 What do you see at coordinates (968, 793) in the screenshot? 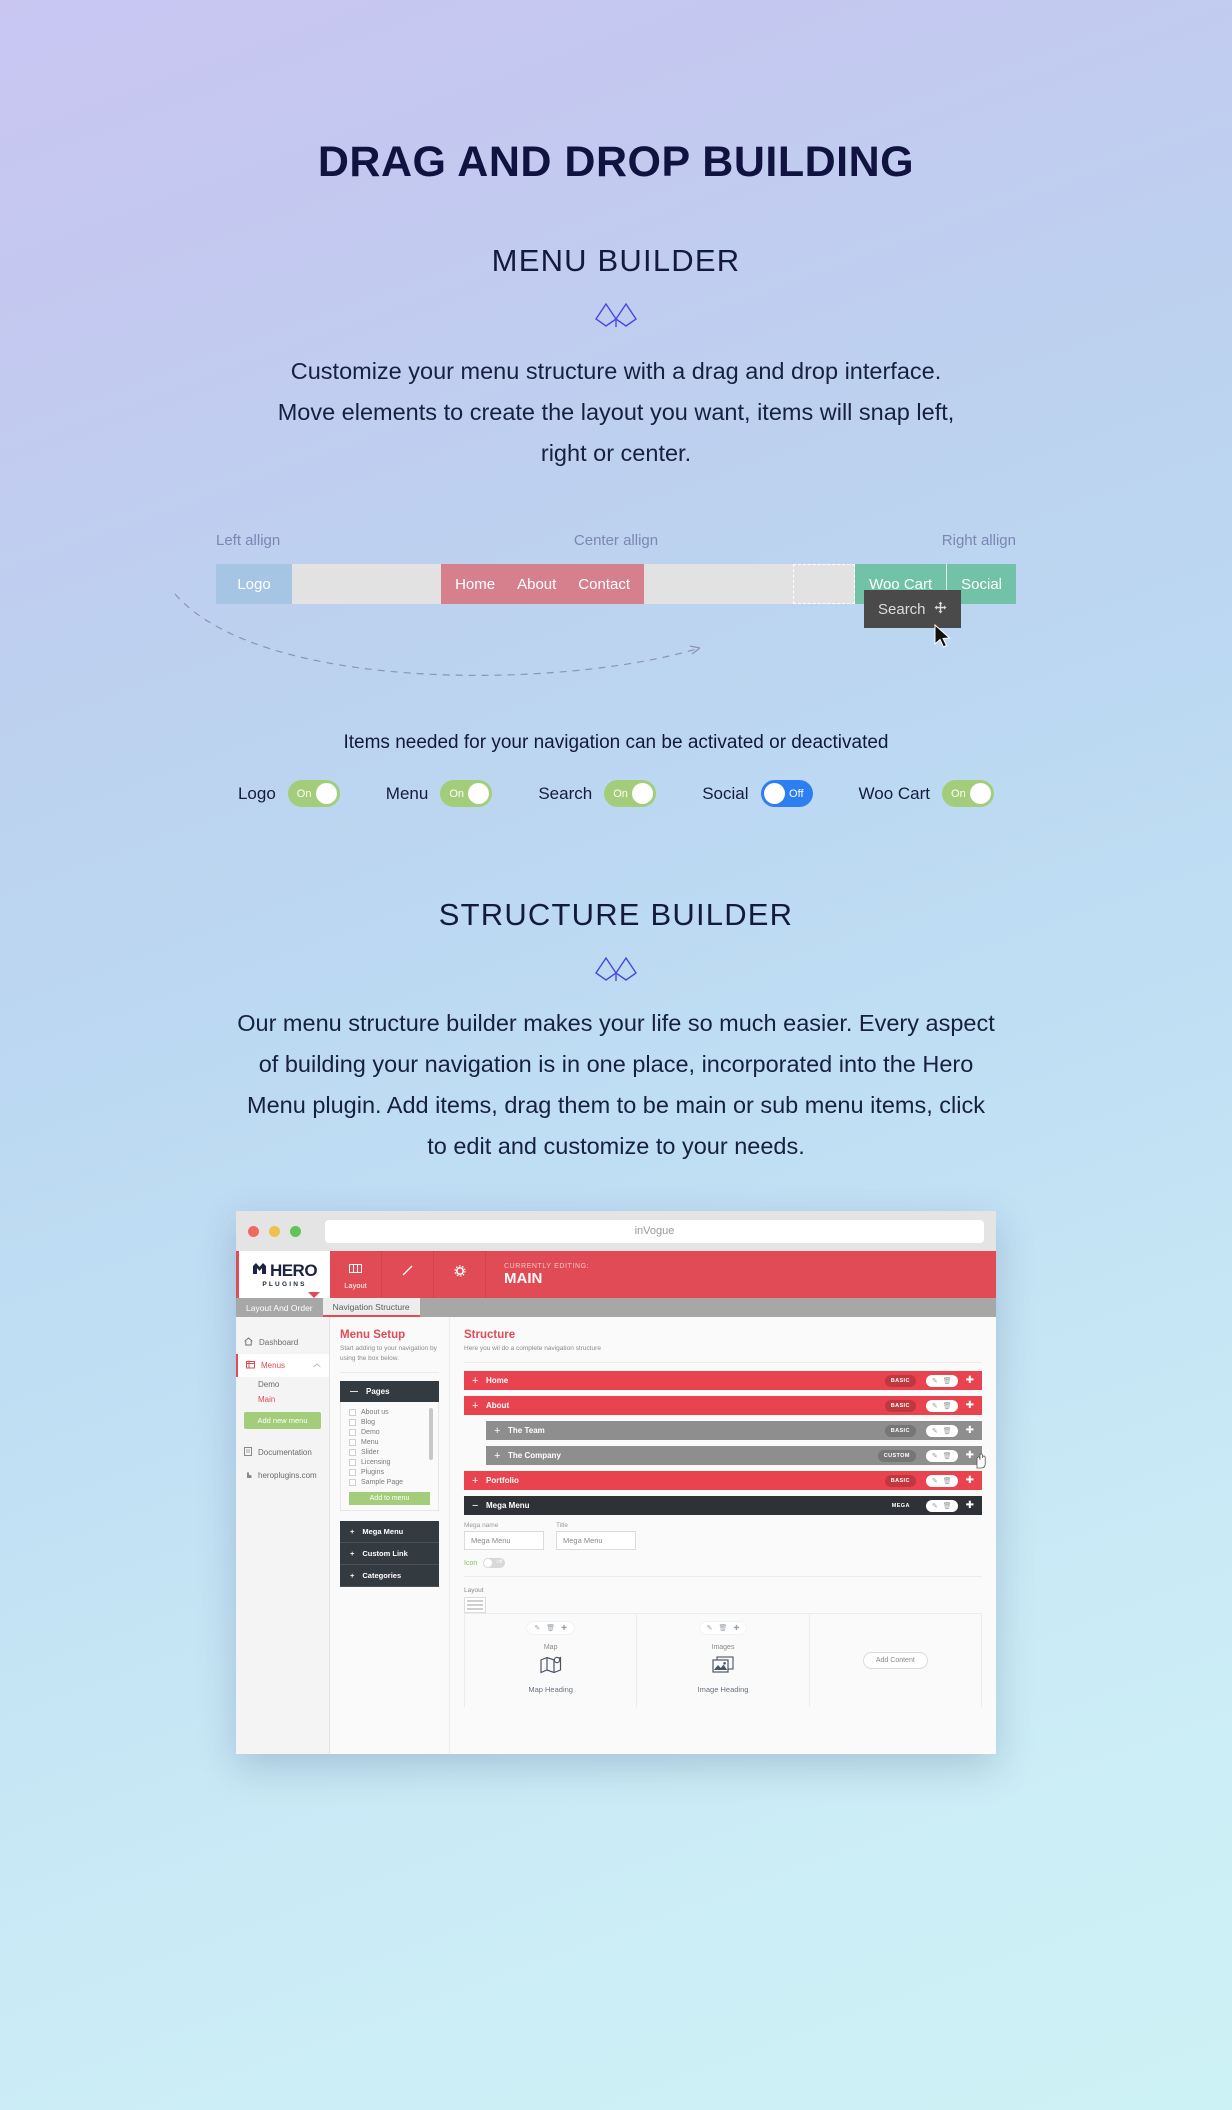
I see `toggle-switch-woo-cart: On` at bounding box center [968, 793].